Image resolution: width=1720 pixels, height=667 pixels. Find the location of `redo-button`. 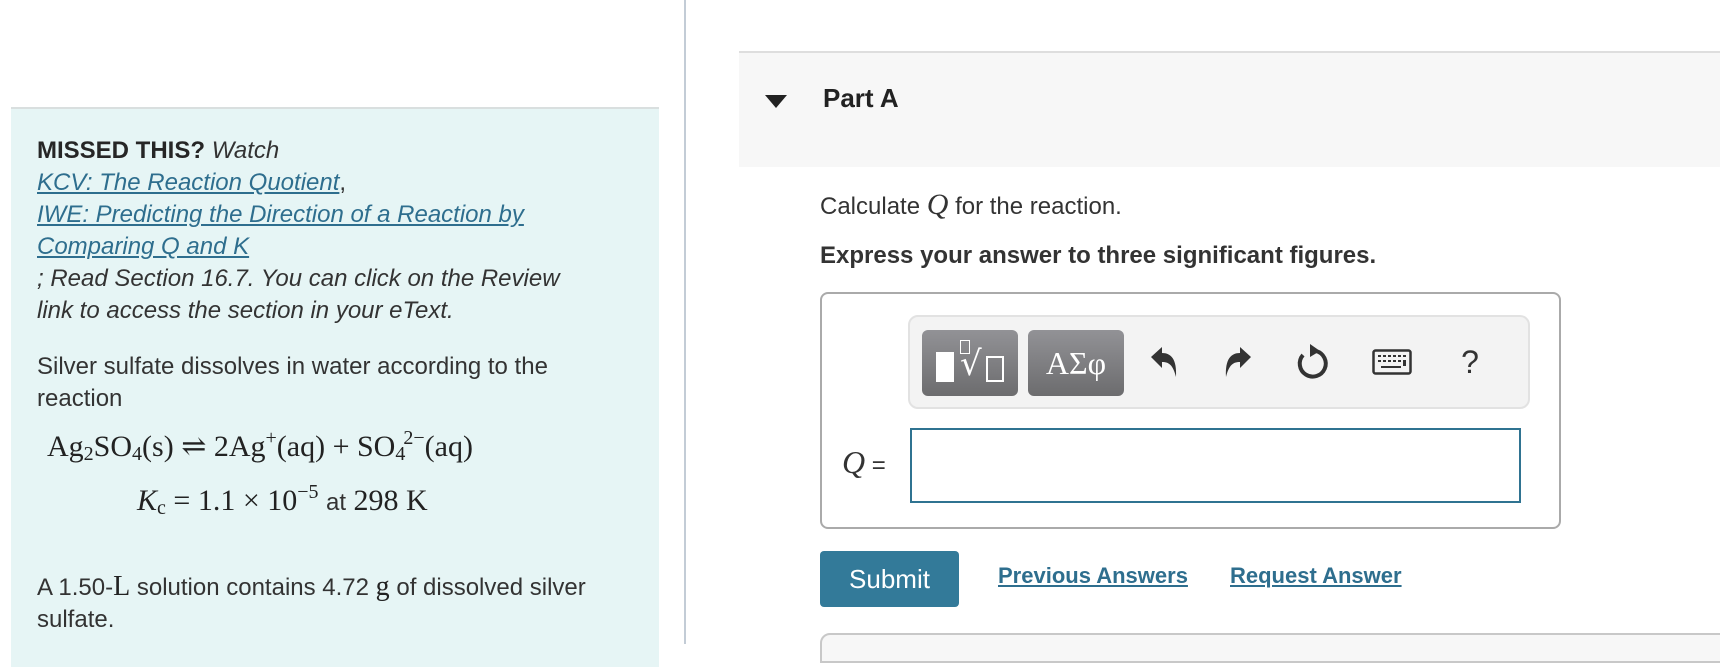

redo-button is located at coordinates (1238, 362).